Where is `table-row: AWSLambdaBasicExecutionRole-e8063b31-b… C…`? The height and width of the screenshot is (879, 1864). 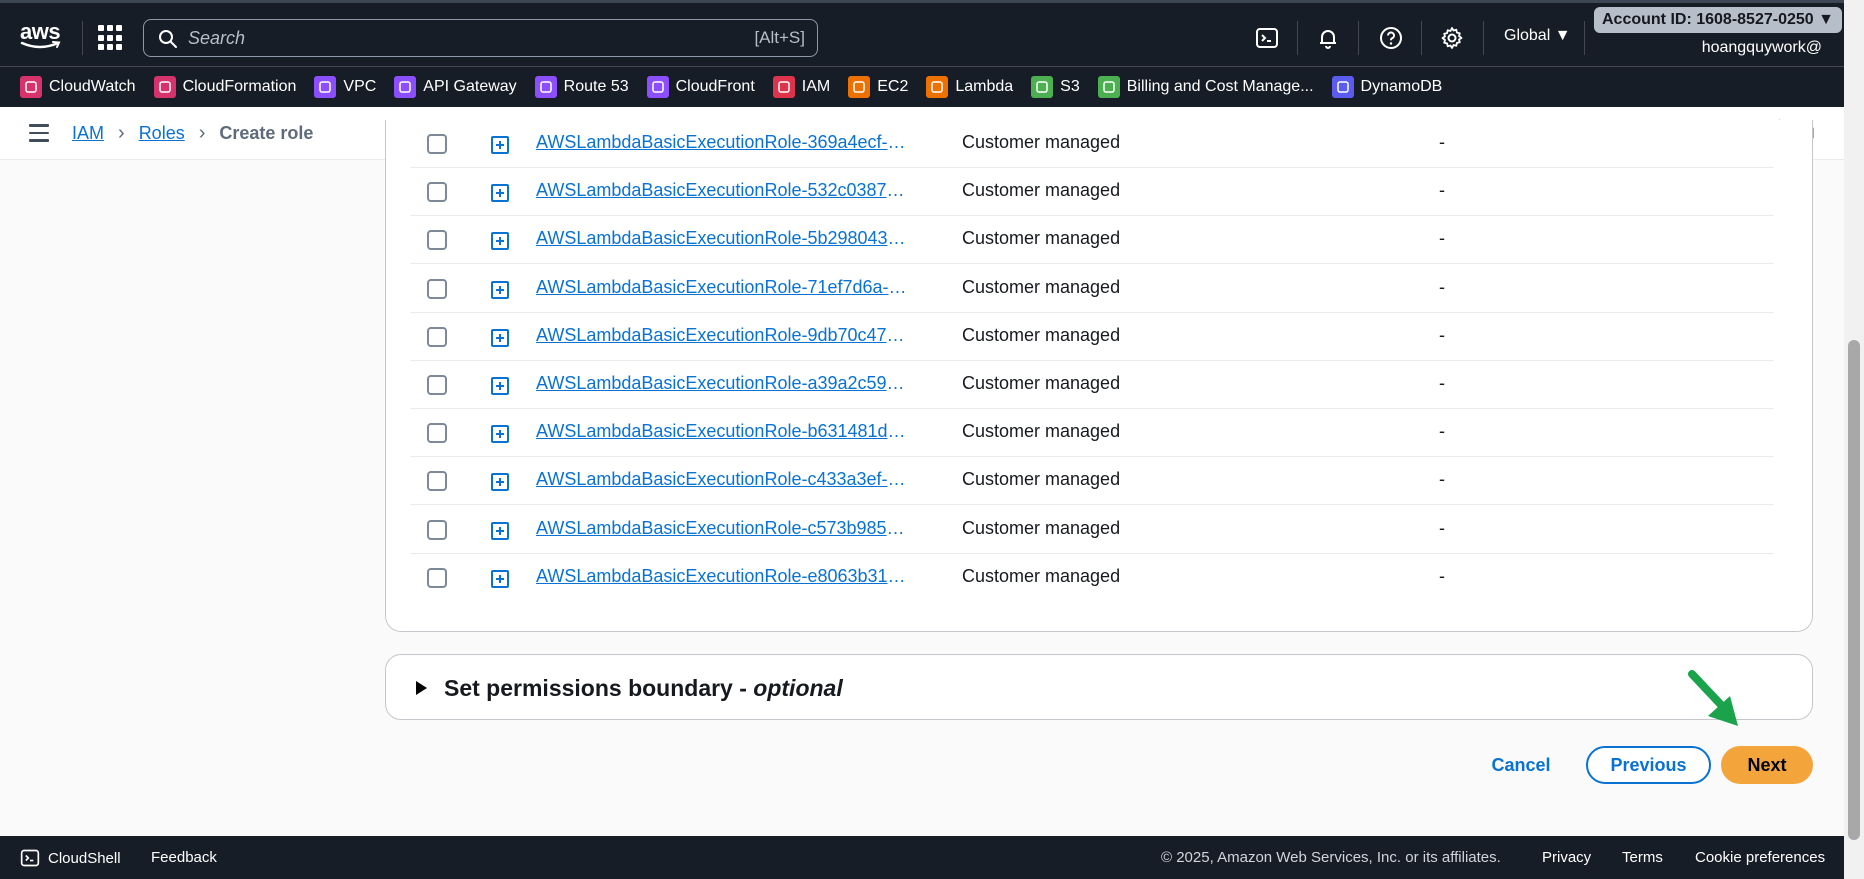
table-row: AWSLambdaBasicExecutionRole-e8063b31-b… C… is located at coordinates (1092, 578).